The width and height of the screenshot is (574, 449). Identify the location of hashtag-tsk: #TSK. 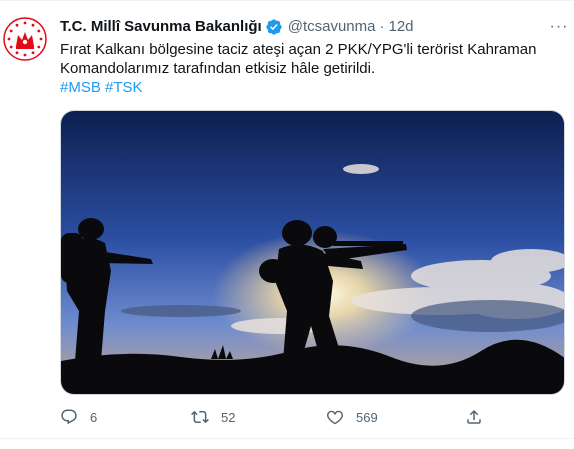
(124, 87).